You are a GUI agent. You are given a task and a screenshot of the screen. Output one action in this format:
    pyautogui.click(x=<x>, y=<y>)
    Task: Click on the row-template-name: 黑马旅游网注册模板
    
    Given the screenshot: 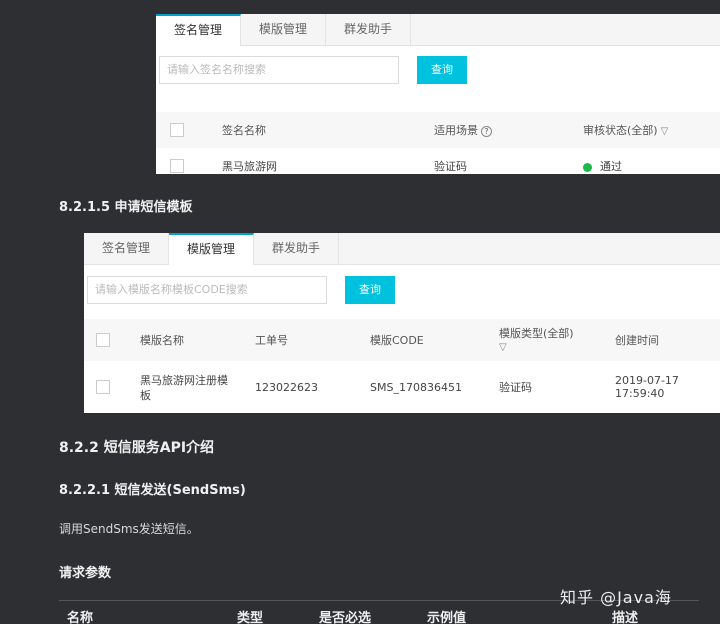 What is the action you would take?
    pyautogui.click(x=184, y=388)
    